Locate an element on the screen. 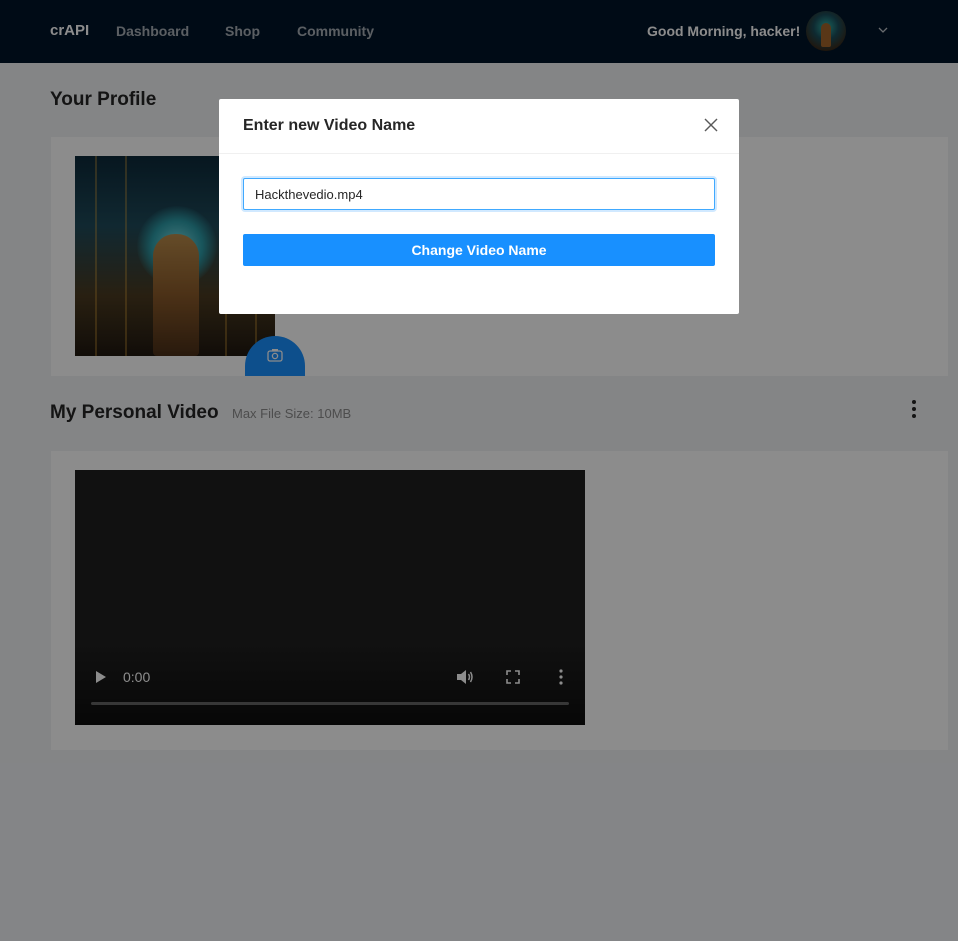  modal-title: Enter new Video Name is located at coordinates (329, 125).